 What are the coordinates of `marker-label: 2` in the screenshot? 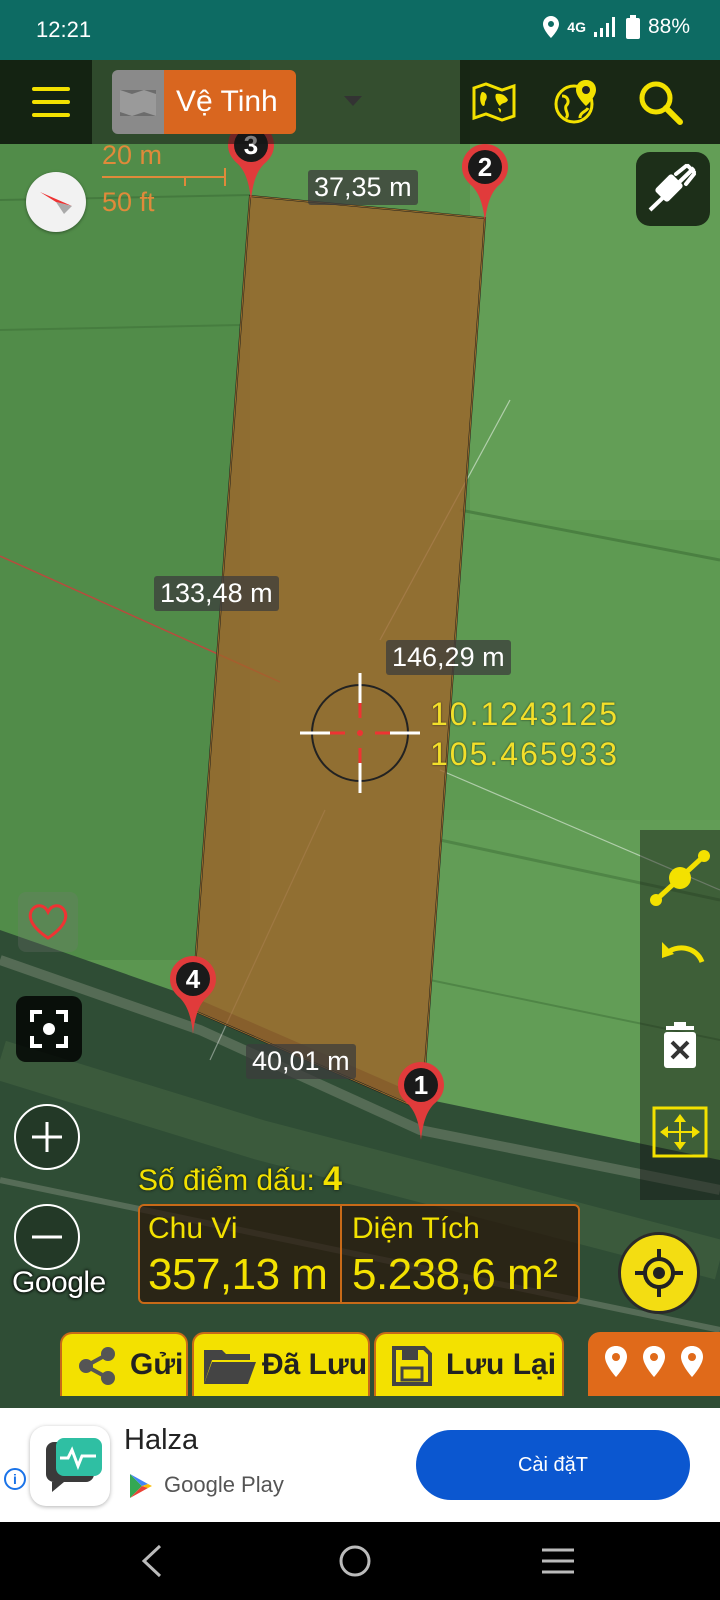 It's located at (485, 167).